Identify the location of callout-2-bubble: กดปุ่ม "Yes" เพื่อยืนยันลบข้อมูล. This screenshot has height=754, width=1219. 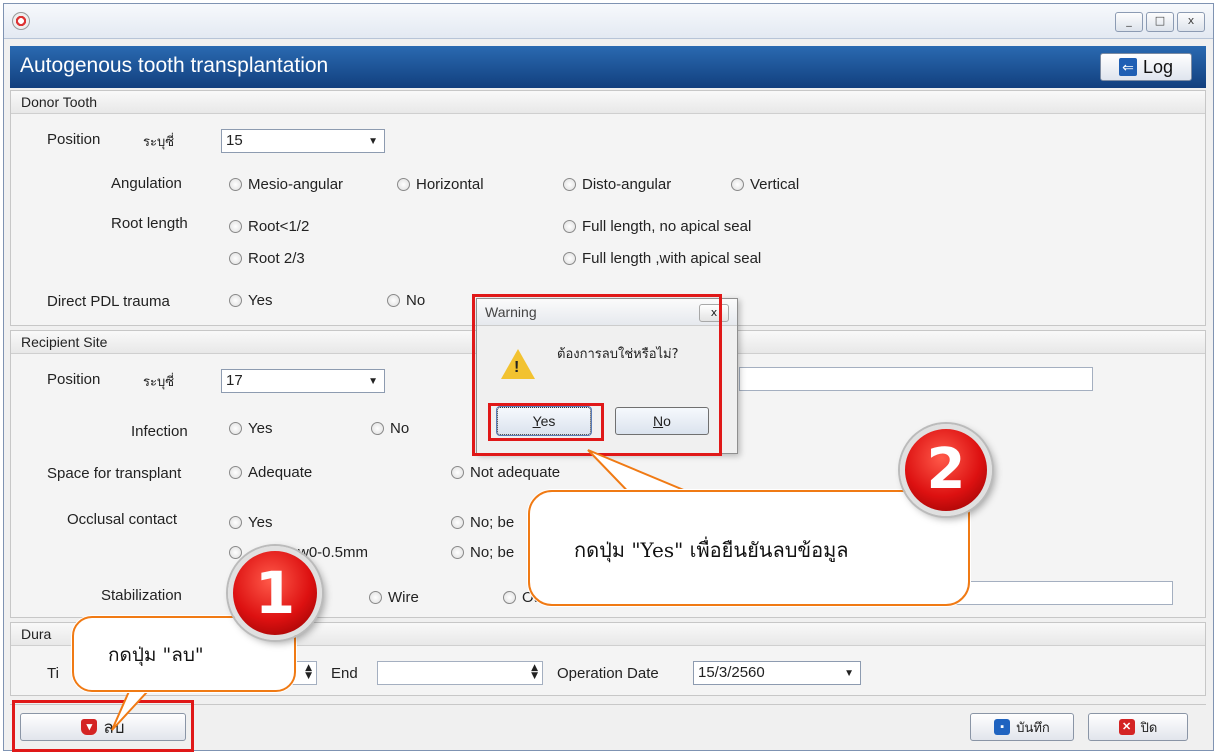
(749, 548).